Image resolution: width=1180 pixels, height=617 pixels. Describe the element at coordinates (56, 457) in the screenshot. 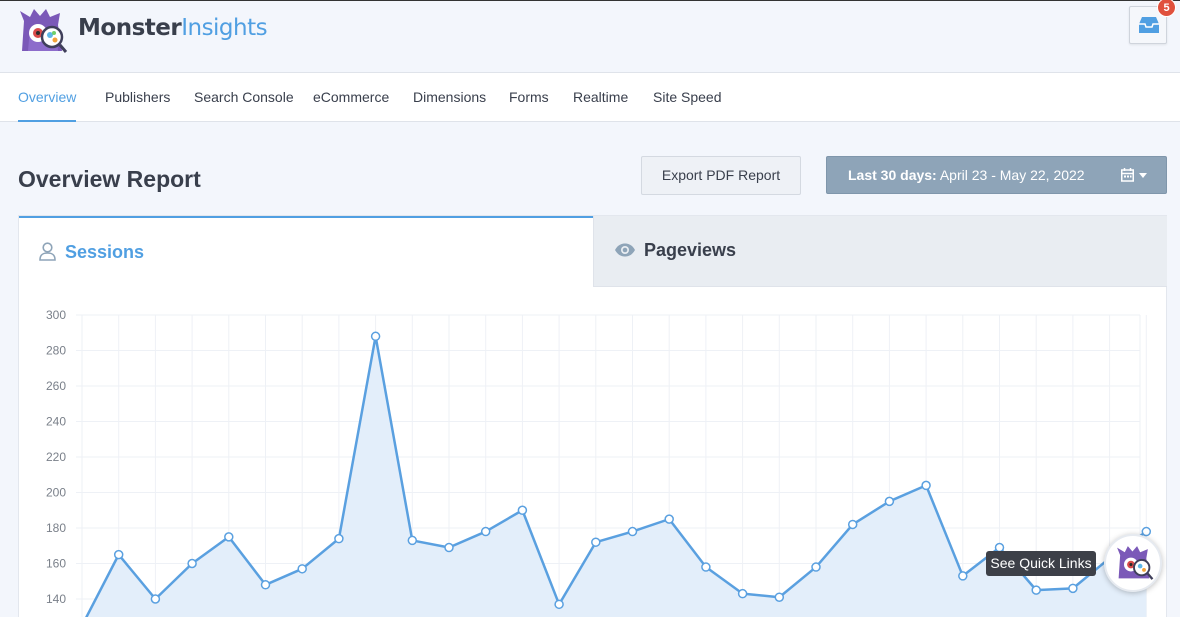

I see `y-tick-label: 220` at that location.